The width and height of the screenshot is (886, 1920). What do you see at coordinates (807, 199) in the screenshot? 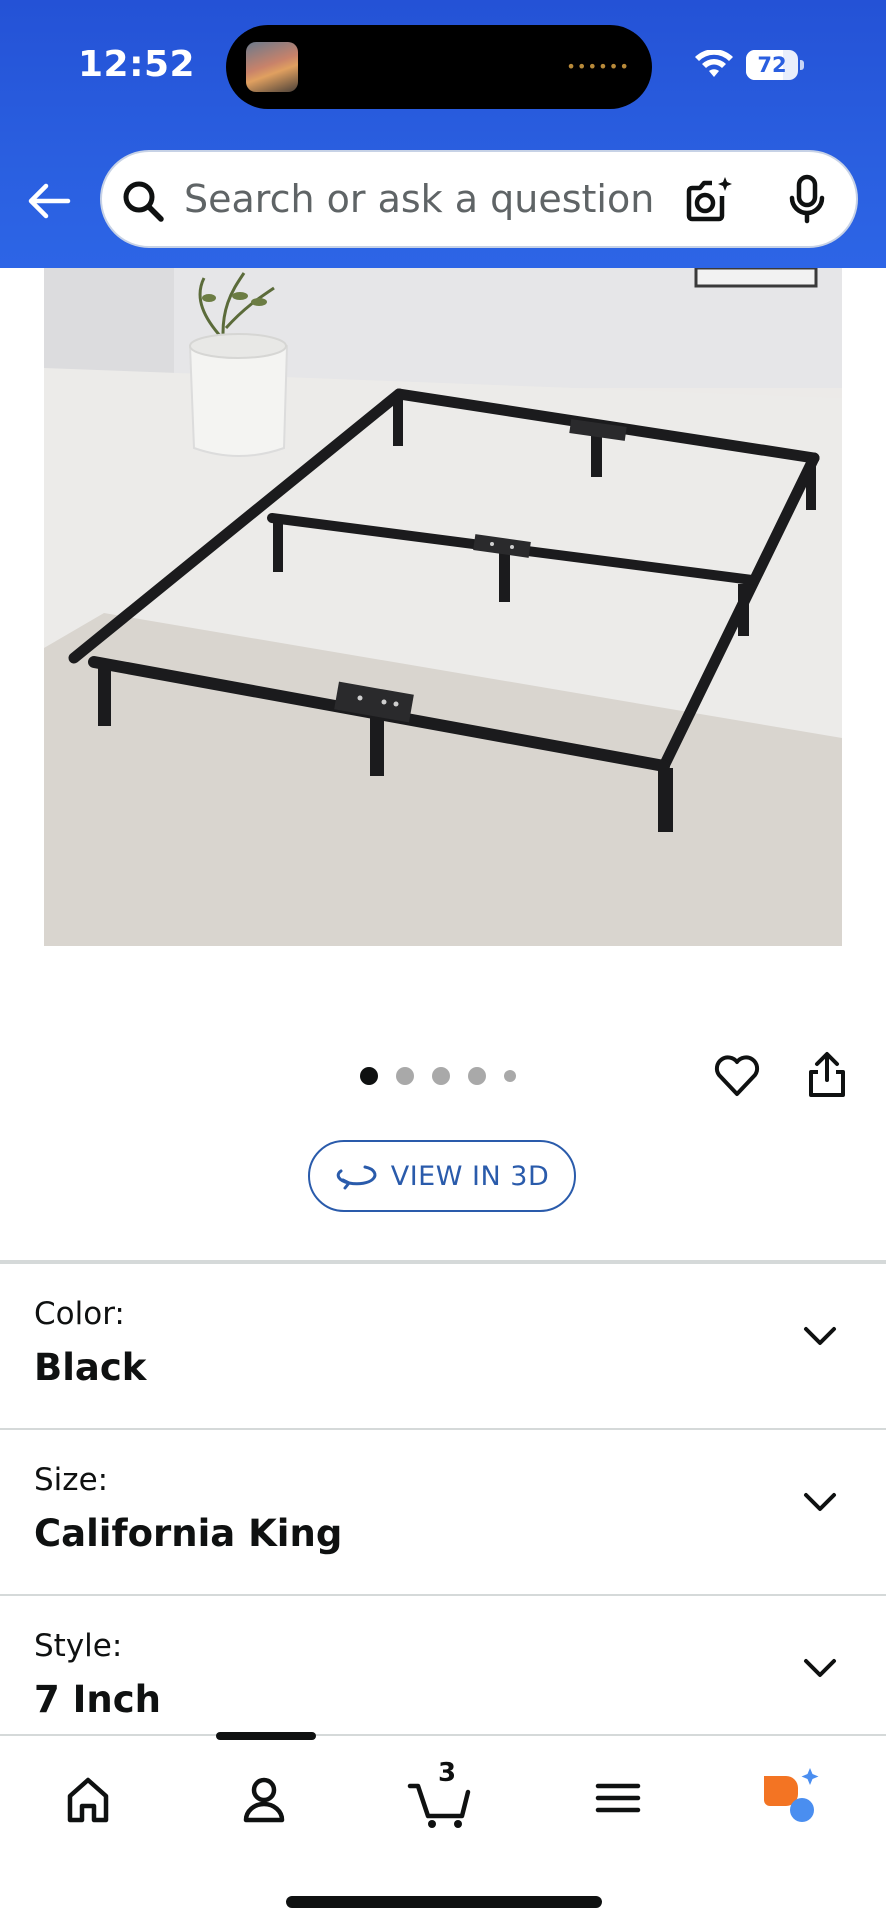
I see `mic-icon` at bounding box center [807, 199].